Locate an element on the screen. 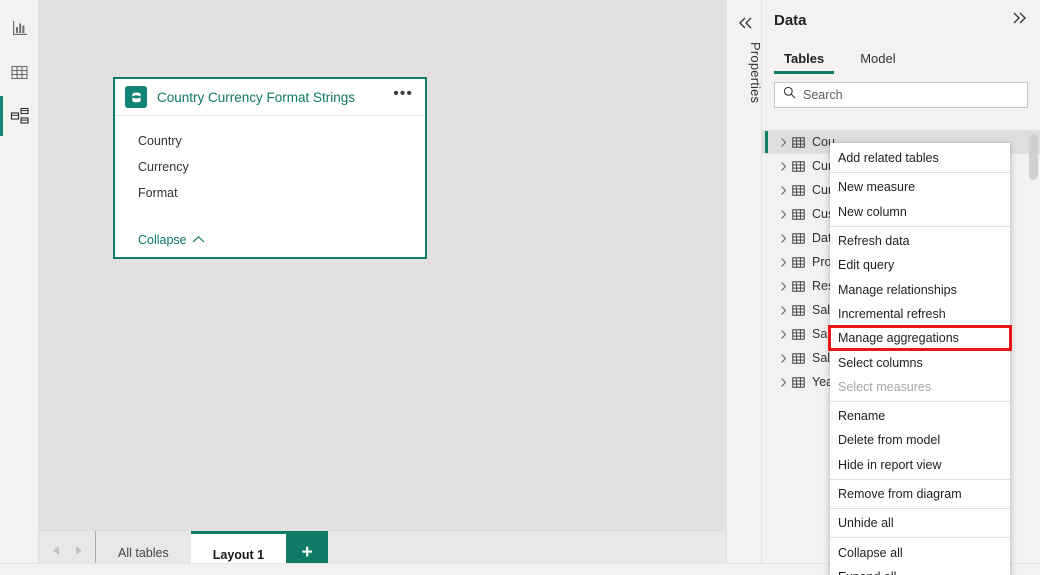 The height and width of the screenshot is (575, 1040). properties-pane-collapsed: Properties is located at coordinates (744, 287).